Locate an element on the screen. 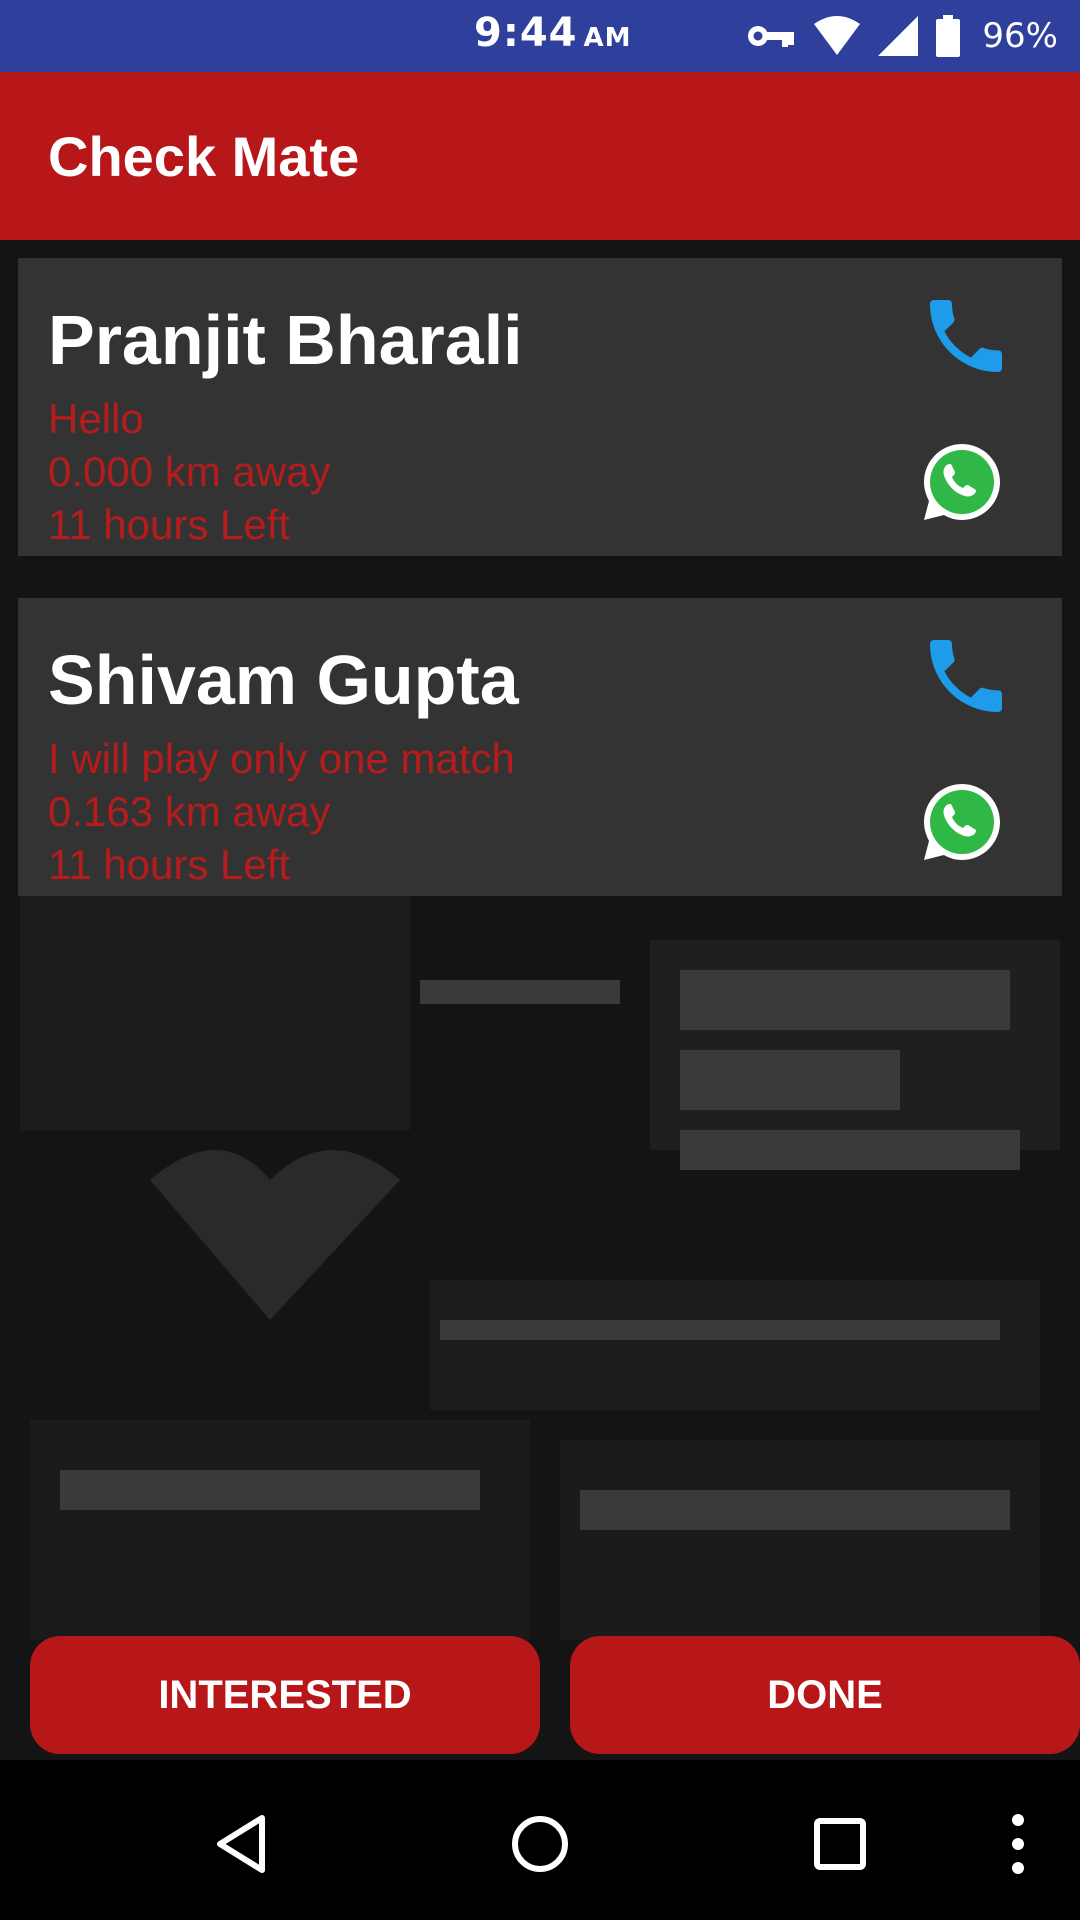 This screenshot has width=1080, height=1920. battery-percent: 96% is located at coordinates (1020, 36).